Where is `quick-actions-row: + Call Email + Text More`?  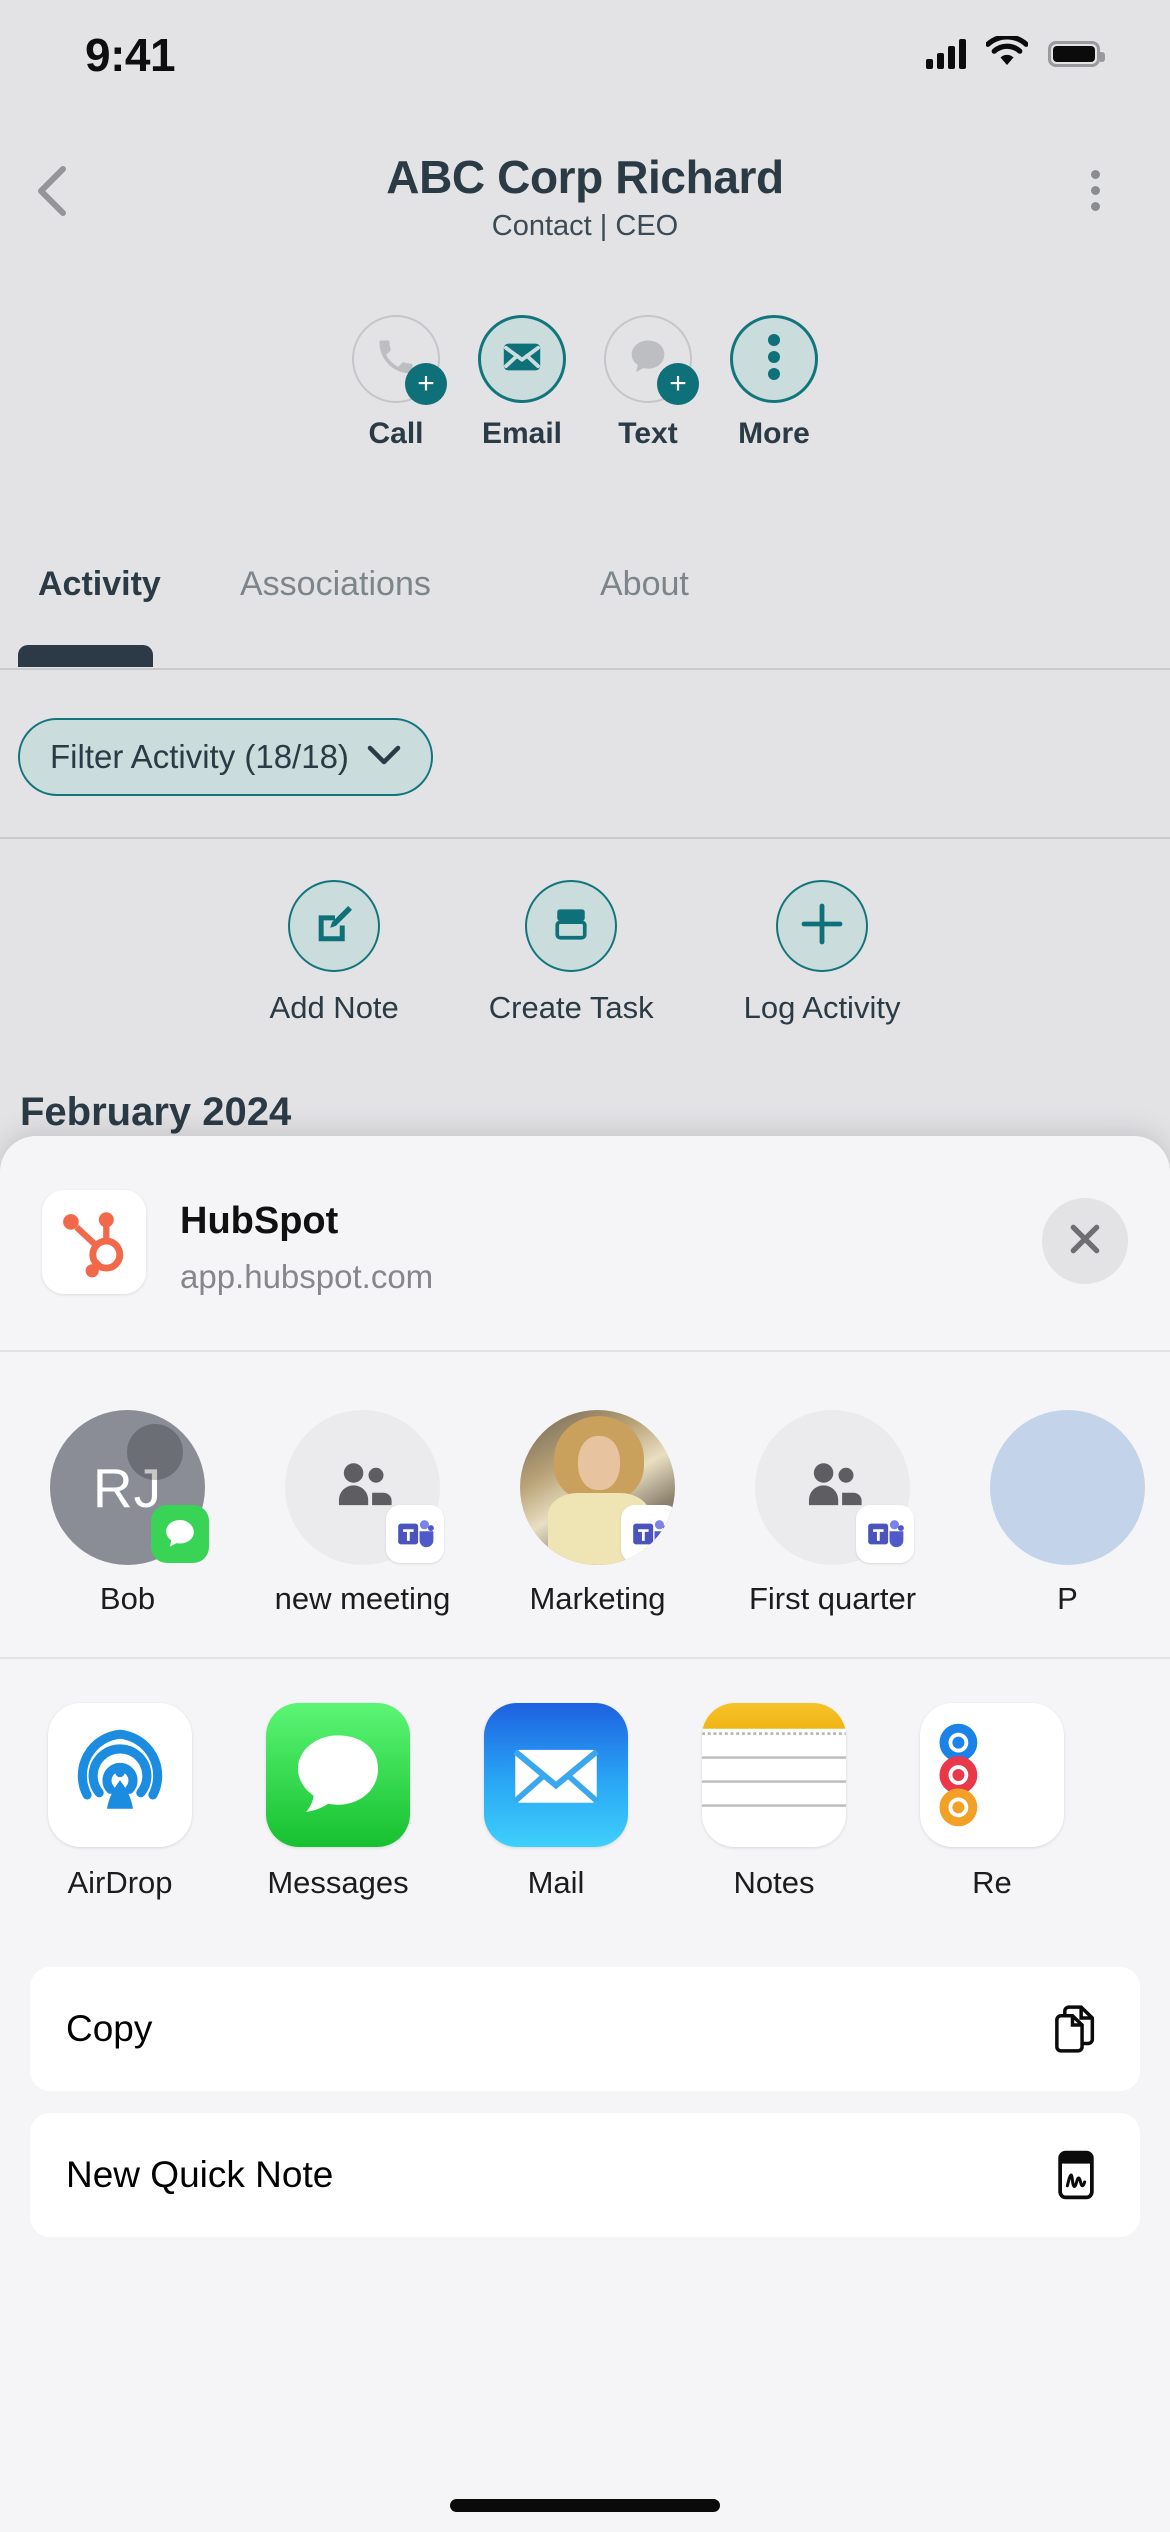
quick-actions-row: + Call Email + Text More is located at coordinates (585, 383).